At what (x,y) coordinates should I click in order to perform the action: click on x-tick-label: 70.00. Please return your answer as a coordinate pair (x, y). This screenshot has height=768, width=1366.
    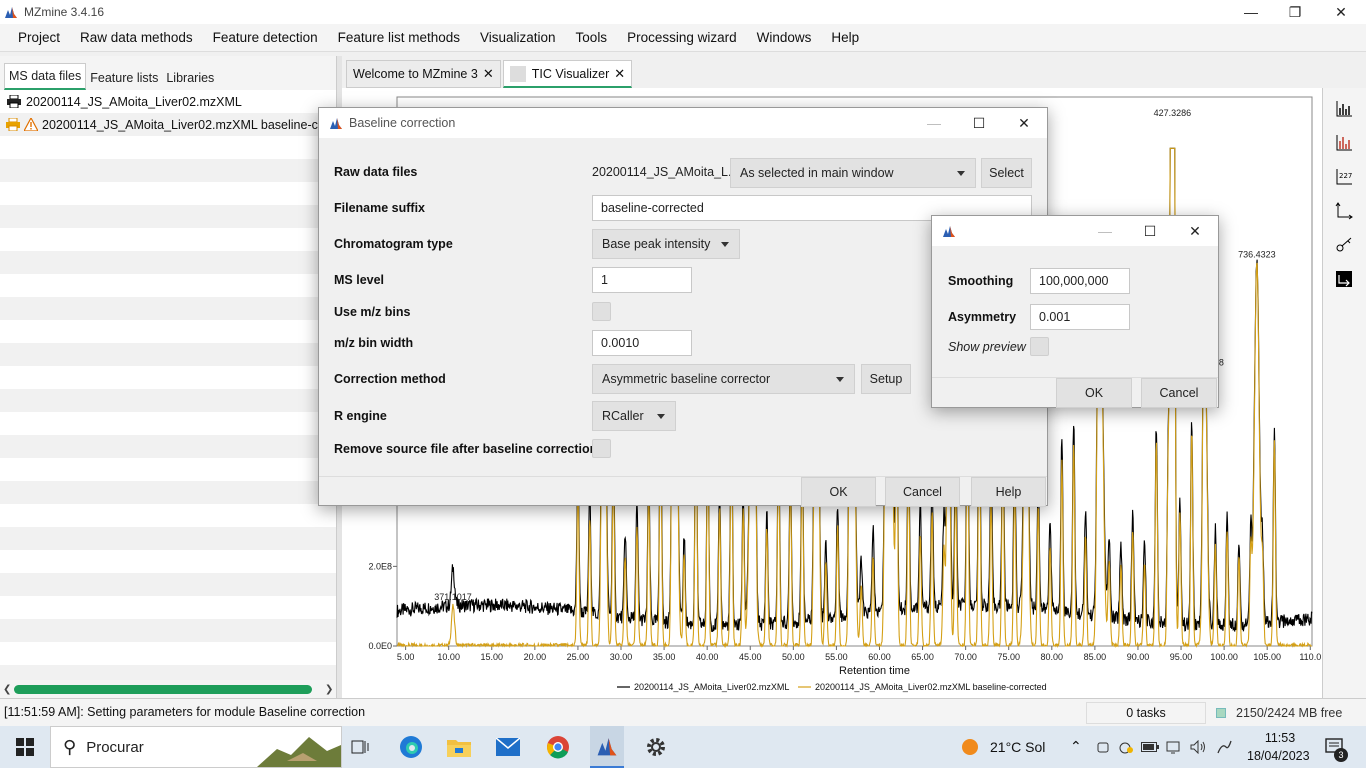
    Looking at the image, I should click on (965, 657).